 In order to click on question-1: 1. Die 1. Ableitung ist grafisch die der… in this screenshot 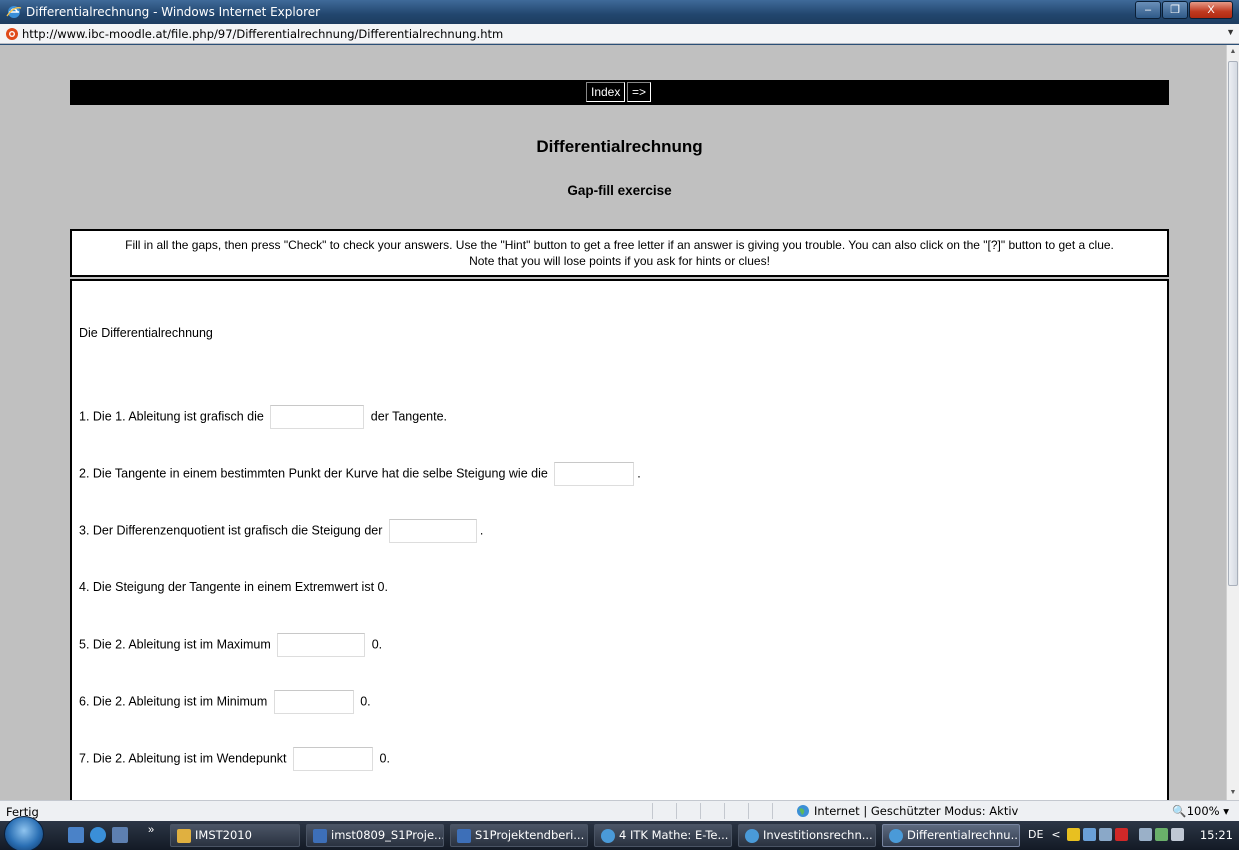, I will do `click(263, 417)`.